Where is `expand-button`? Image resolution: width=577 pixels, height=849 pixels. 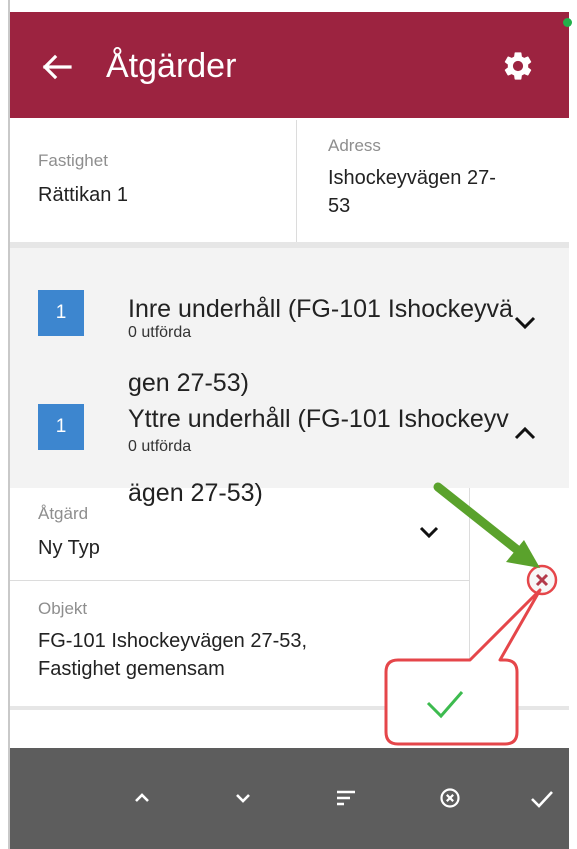 expand-button is located at coordinates (525, 323).